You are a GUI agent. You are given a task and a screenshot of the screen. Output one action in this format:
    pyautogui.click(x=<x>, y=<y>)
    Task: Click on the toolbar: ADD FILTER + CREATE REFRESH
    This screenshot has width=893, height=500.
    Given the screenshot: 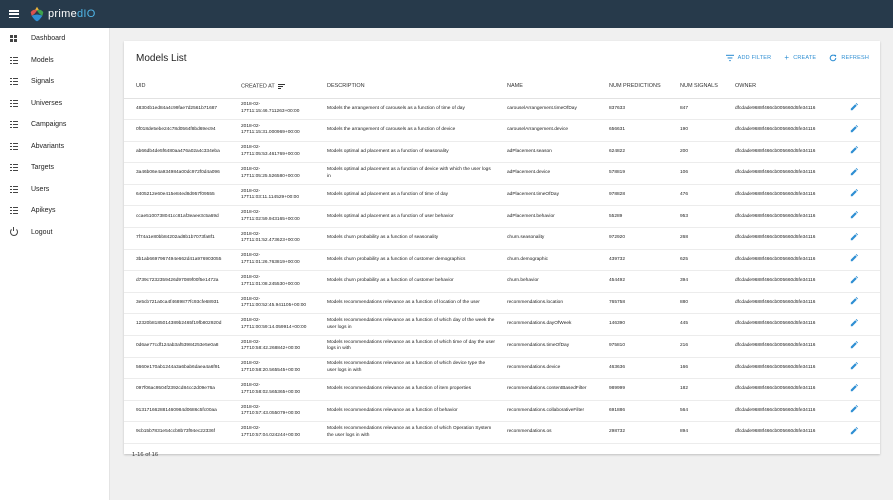 What is the action you would take?
    pyautogui.click(x=791, y=58)
    